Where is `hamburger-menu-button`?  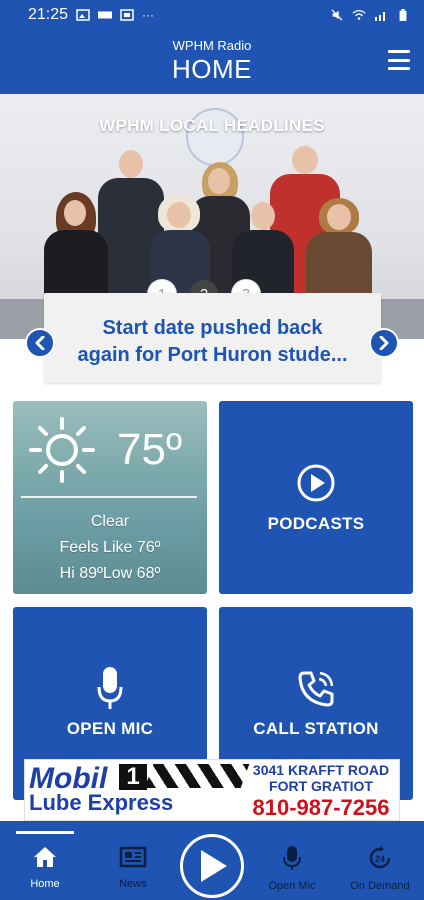
hamburger-menu-button is located at coordinates (399, 60).